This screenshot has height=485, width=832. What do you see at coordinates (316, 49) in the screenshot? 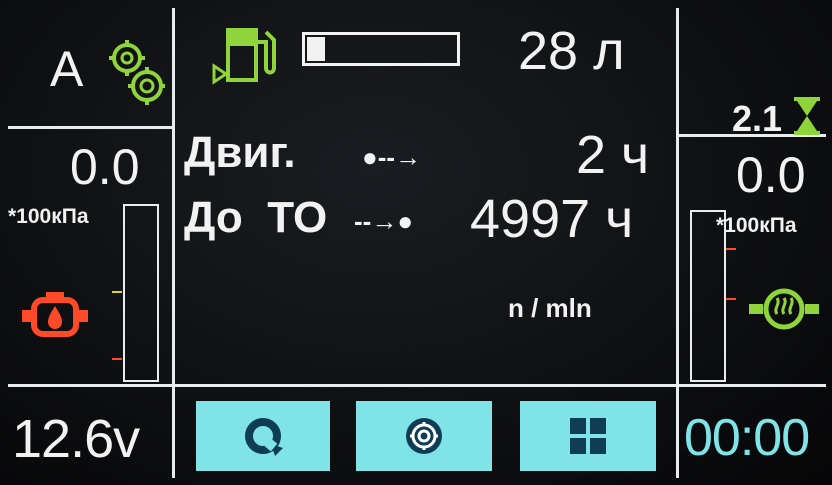
I see `fuel-level-fill` at bounding box center [316, 49].